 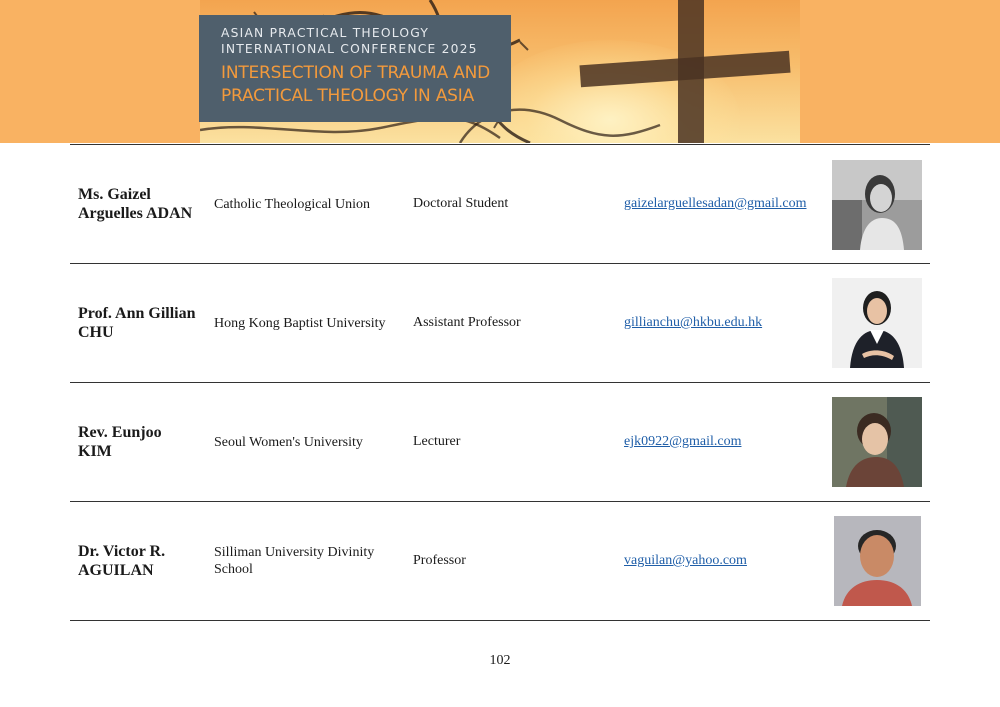 I want to click on participant-institution: Seoul Women's University, so click(x=288, y=442).